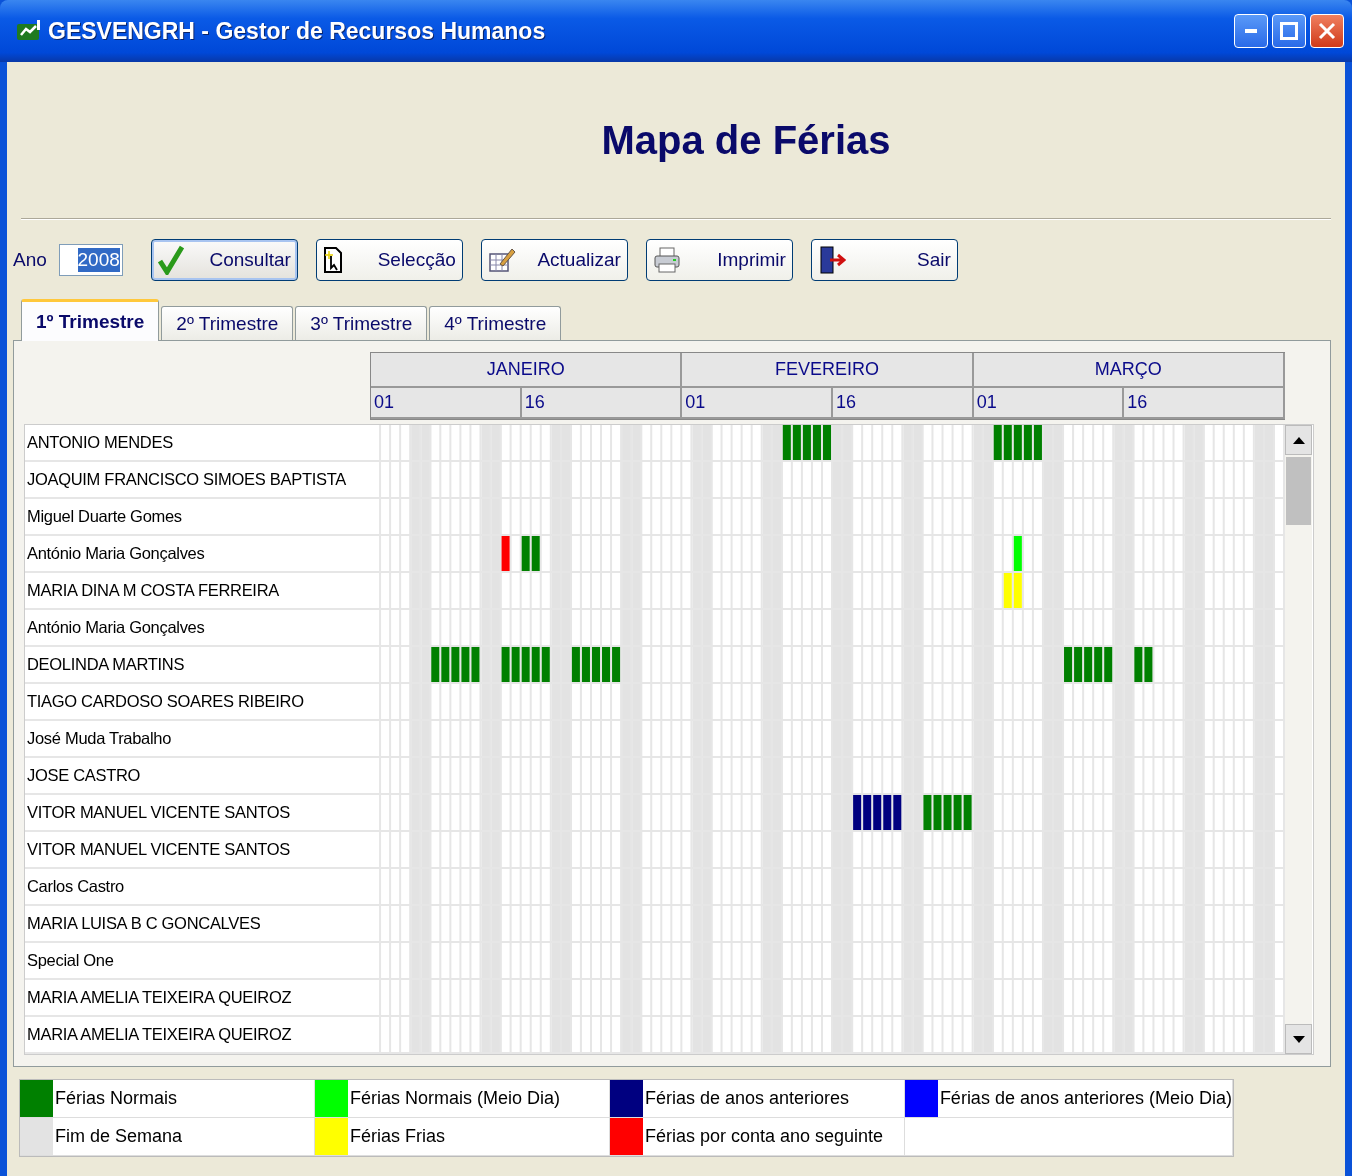  What do you see at coordinates (224, 260) in the screenshot?
I see `toolbar-button: Consultar` at bounding box center [224, 260].